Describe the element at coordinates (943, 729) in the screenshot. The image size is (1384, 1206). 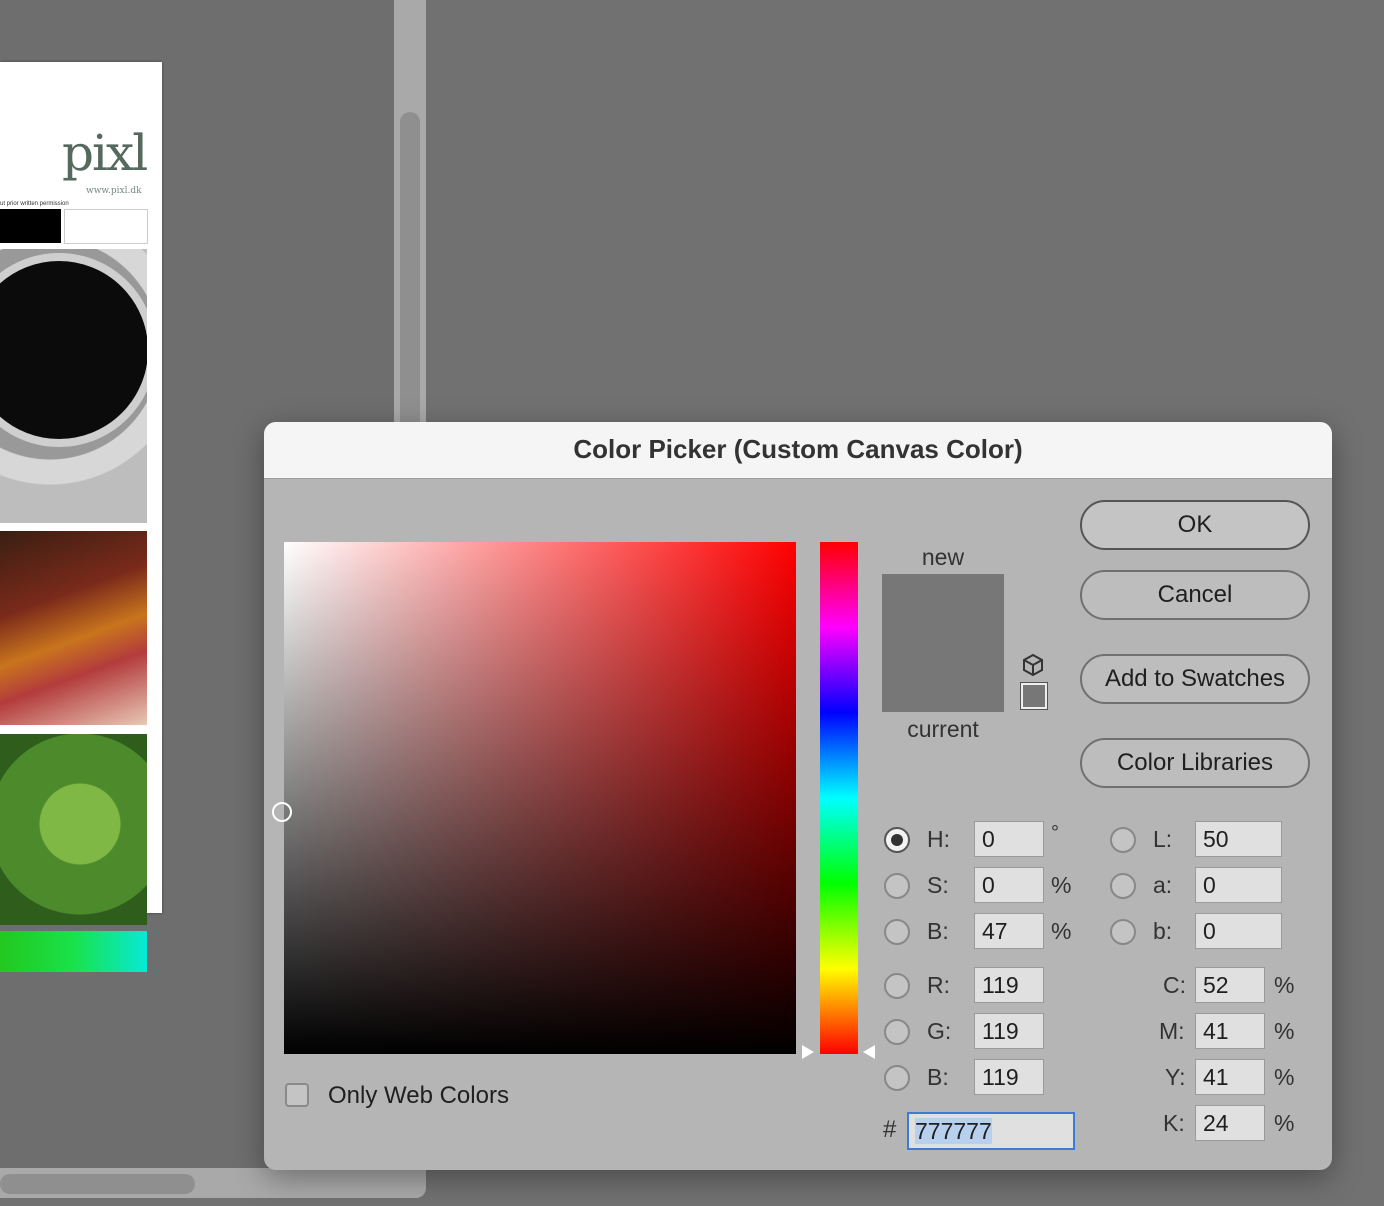
I see `current-label: current` at that location.